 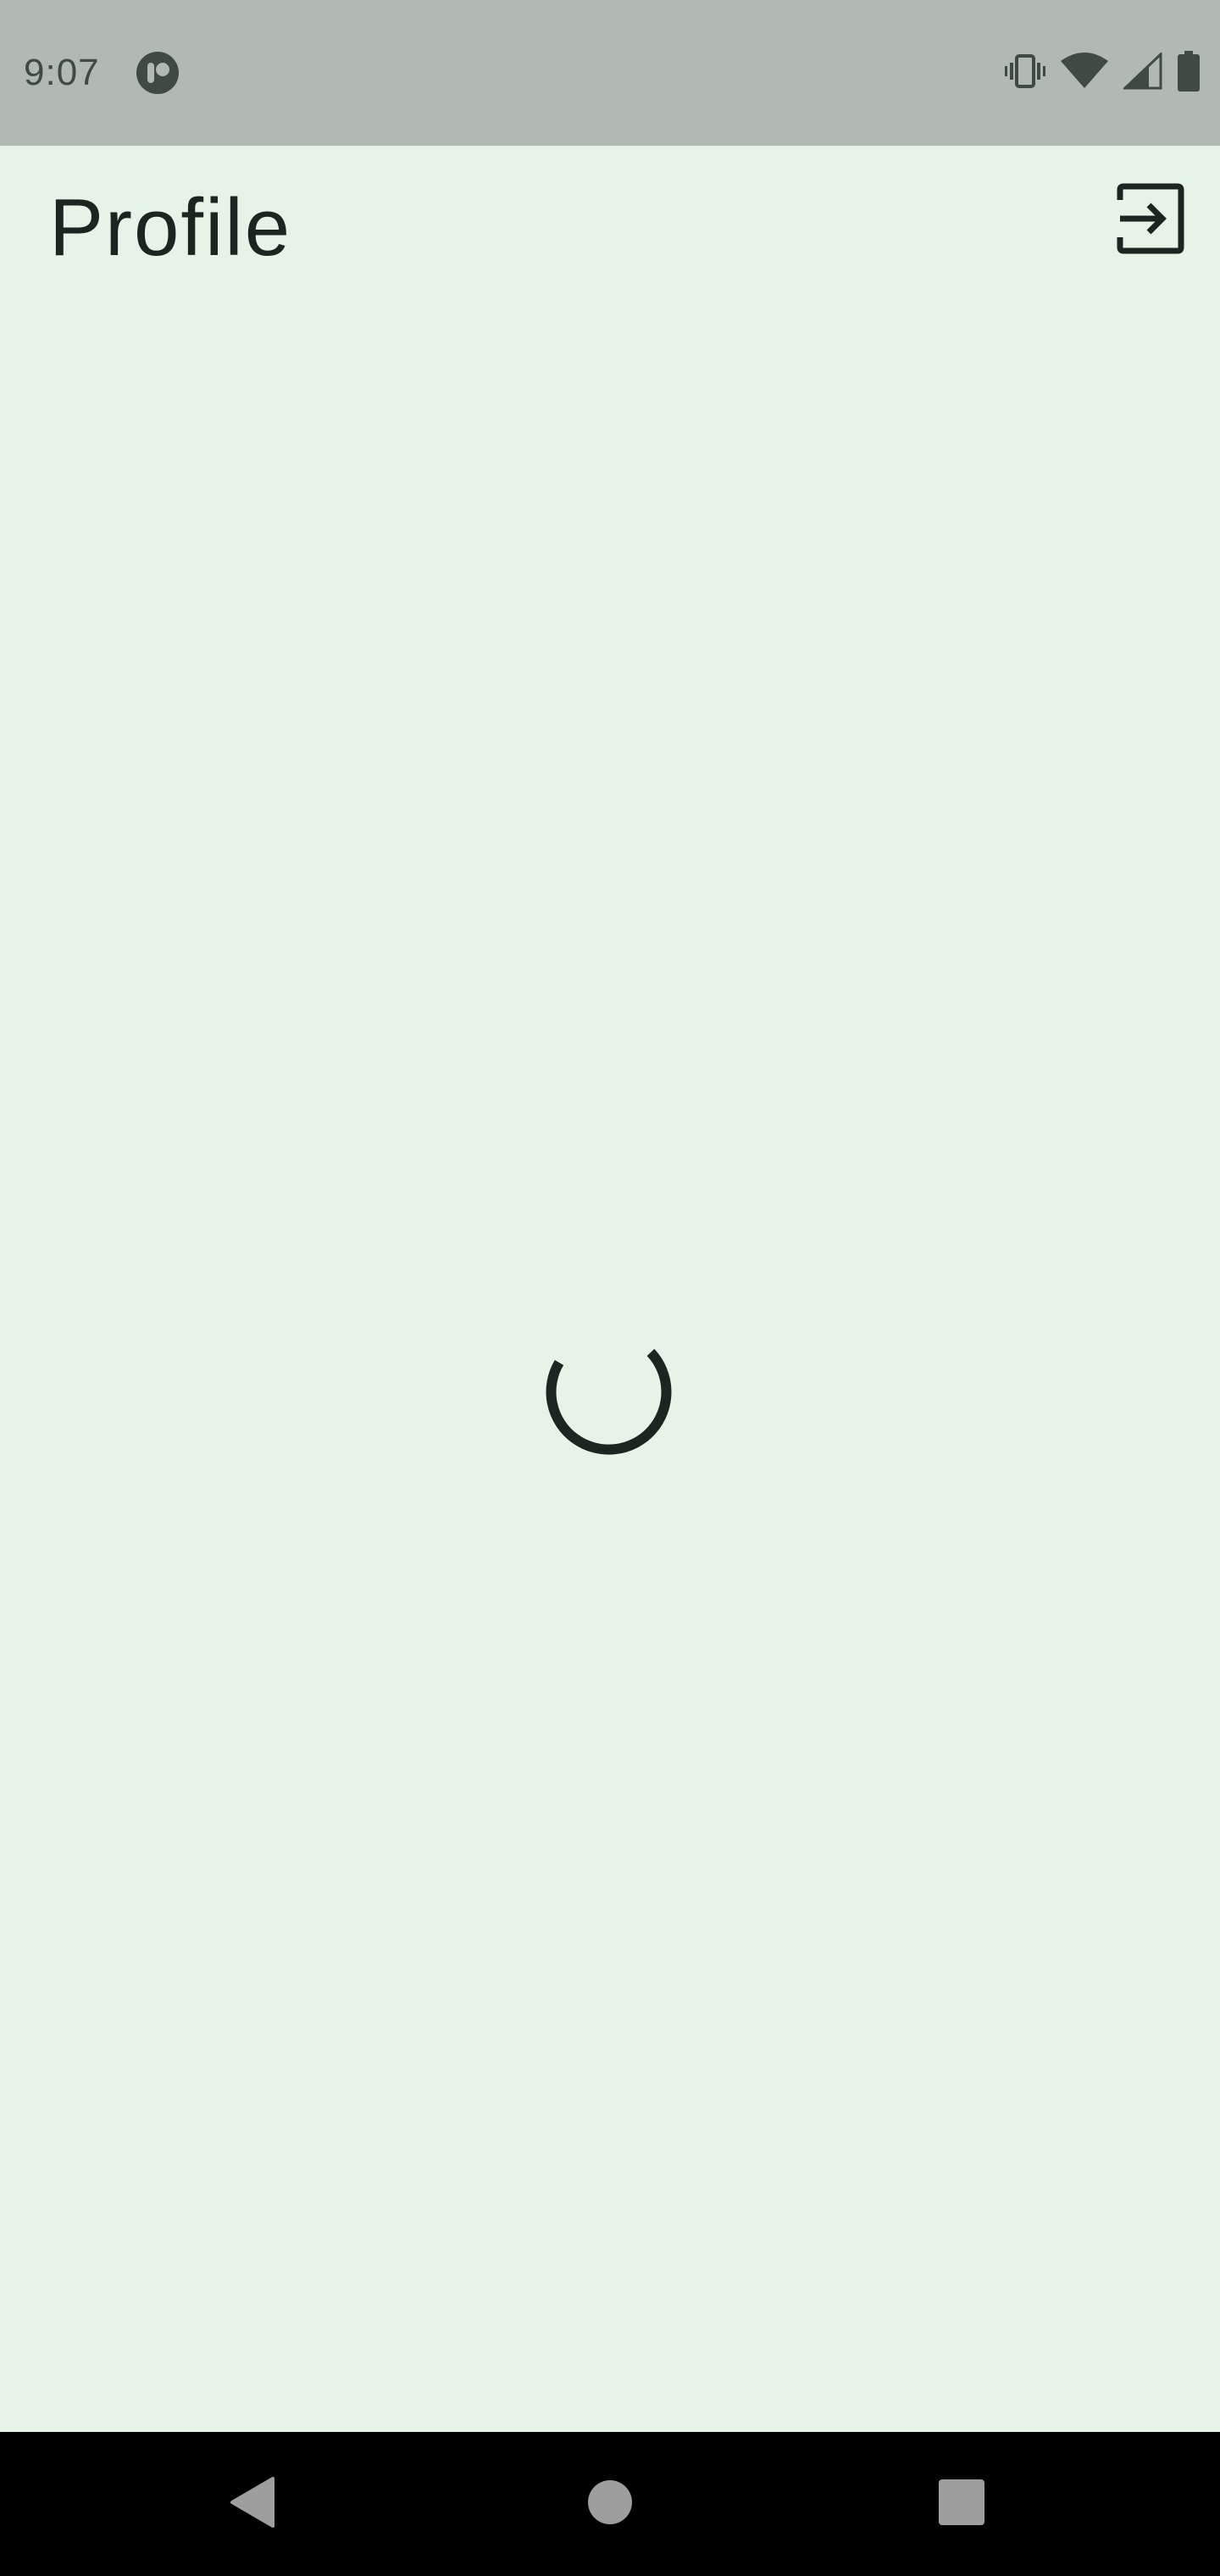 I want to click on system-navigation-bar, so click(x=610, y=2504).